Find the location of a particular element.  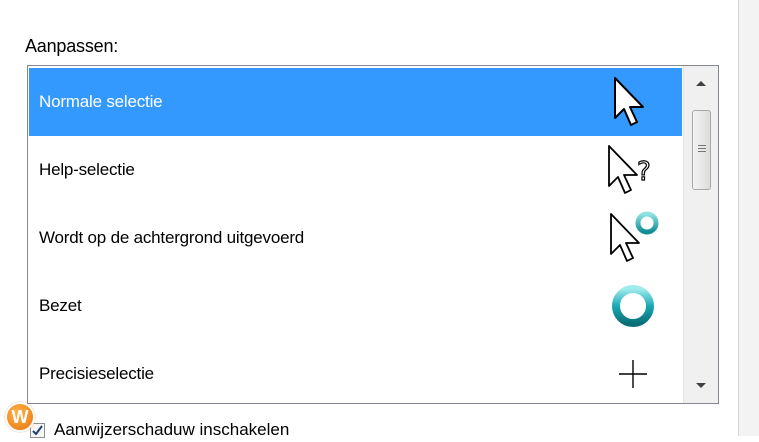

arrow-cursor-icon is located at coordinates (629, 101).